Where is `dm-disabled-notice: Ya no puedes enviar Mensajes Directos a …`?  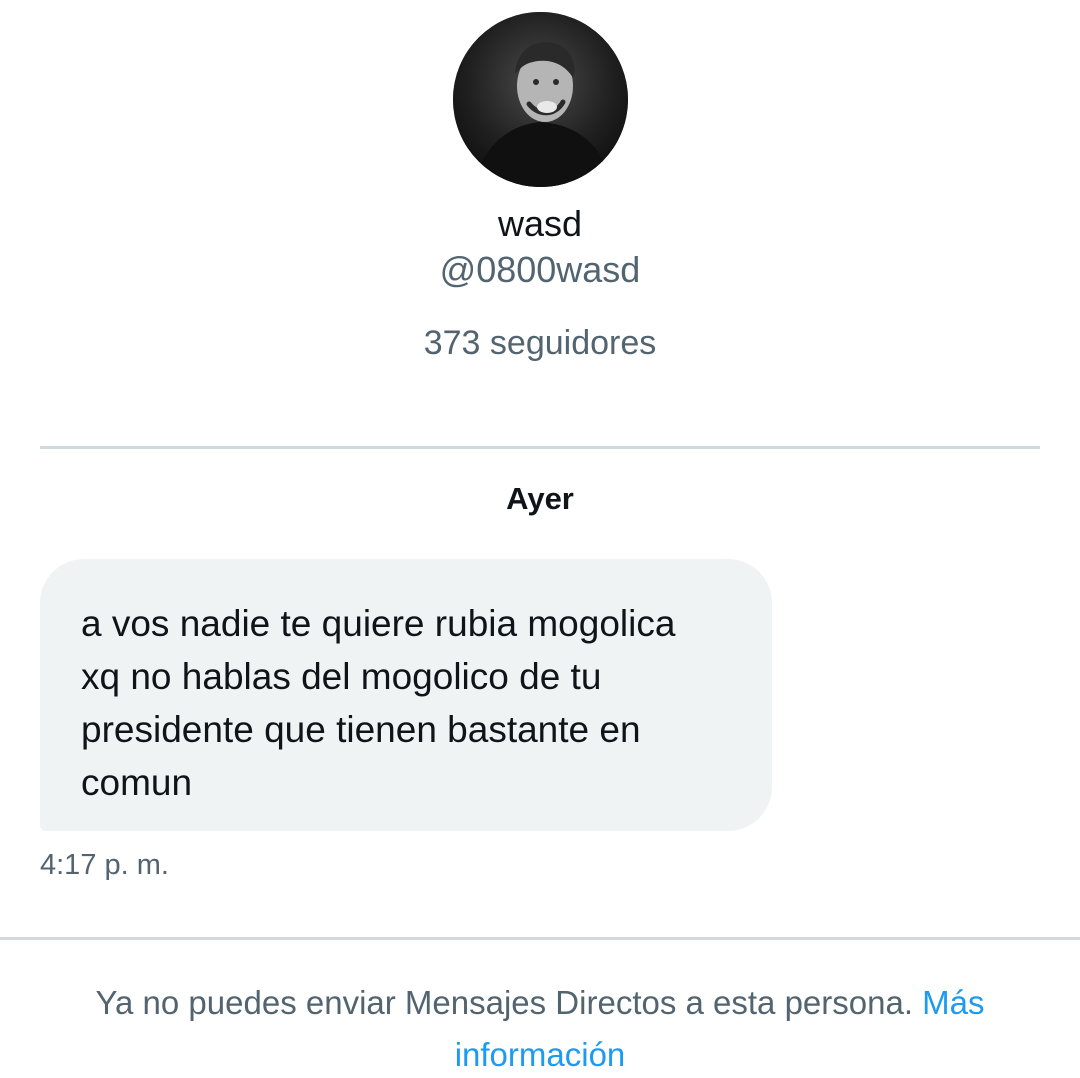
dm-disabled-notice: Ya no puedes enviar Mensajes Directos a … is located at coordinates (540, 1003).